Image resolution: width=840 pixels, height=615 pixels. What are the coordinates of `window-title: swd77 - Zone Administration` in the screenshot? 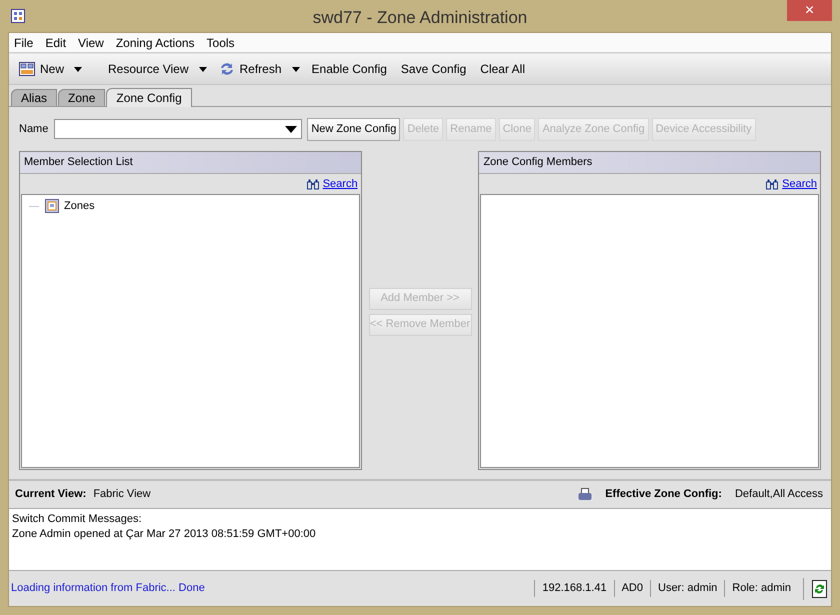 It's located at (420, 18).